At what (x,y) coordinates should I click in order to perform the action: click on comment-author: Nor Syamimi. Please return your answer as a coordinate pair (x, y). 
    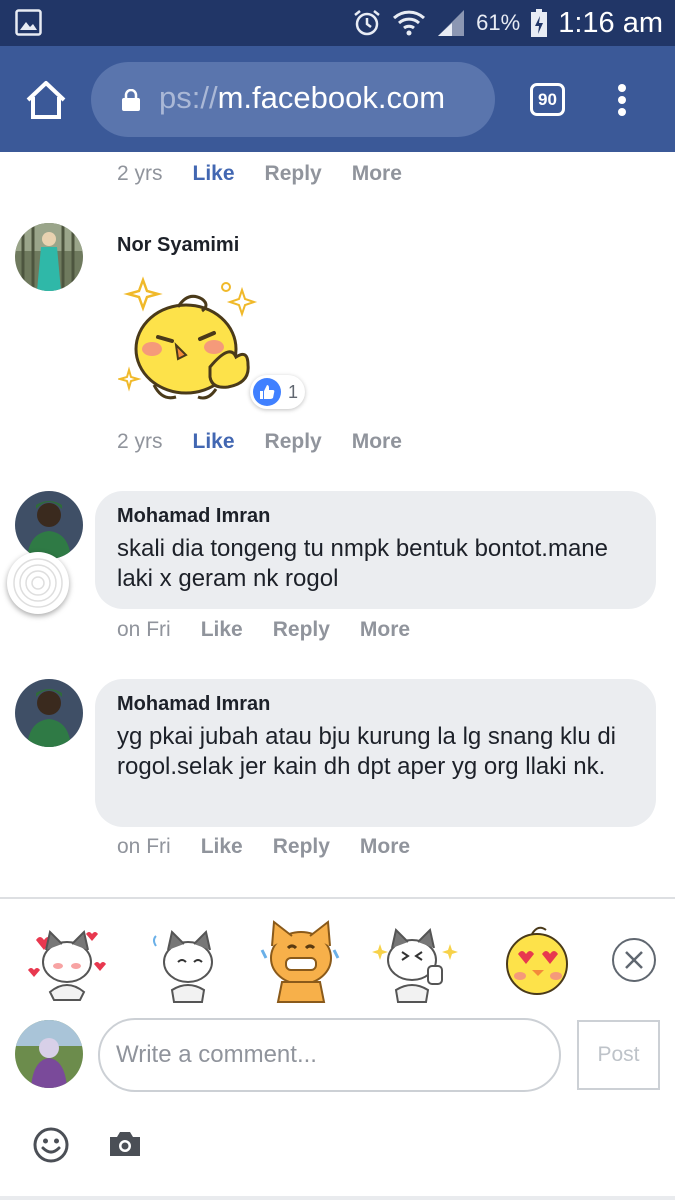
    Looking at the image, I should click on (178, 245).